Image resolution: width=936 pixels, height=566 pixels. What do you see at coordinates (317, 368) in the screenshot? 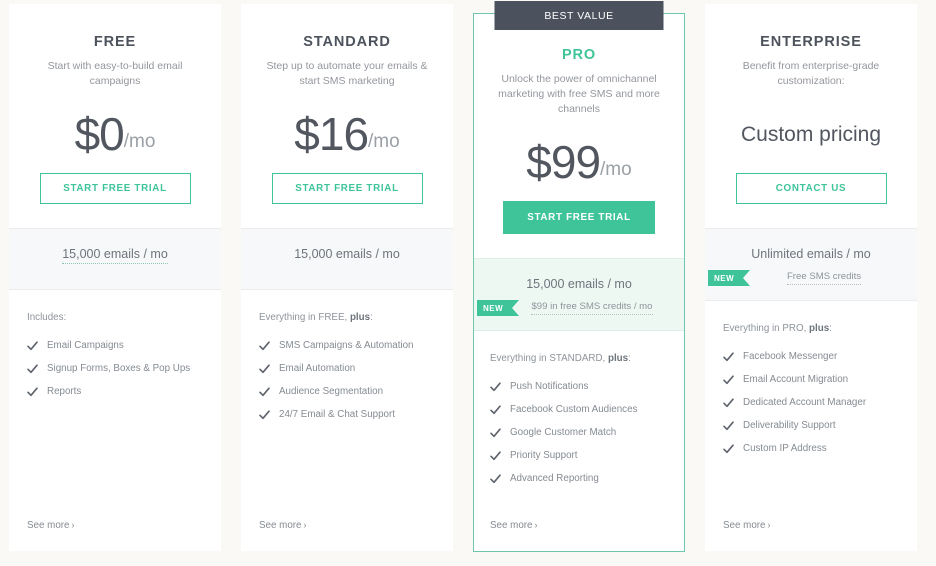
I see `feature-label: Email Automation` at bounding box center [317, 368].